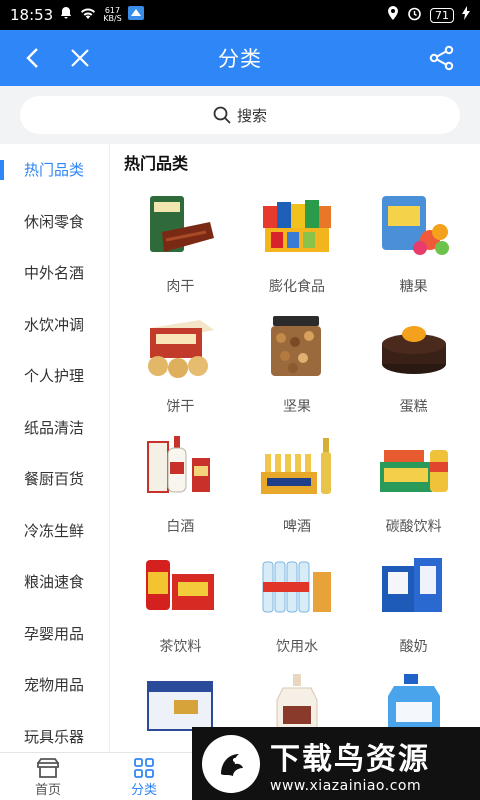 The width and height of the screenshot is (480, 800). I want to click on sidebar-item-baby: 孕婴用品, so click(54, 634).